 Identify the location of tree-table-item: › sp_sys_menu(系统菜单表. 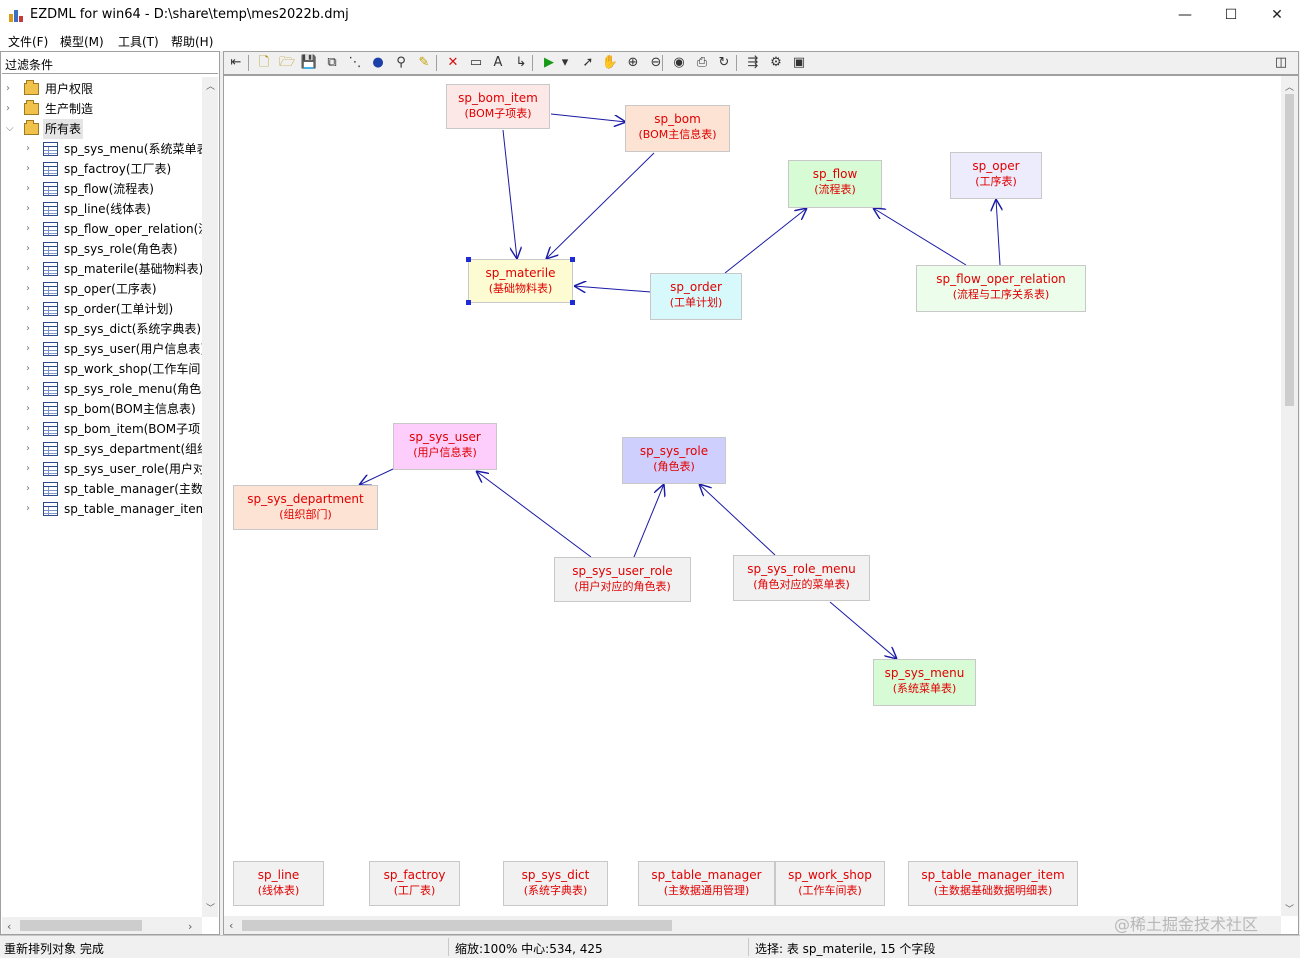
(102, 149).